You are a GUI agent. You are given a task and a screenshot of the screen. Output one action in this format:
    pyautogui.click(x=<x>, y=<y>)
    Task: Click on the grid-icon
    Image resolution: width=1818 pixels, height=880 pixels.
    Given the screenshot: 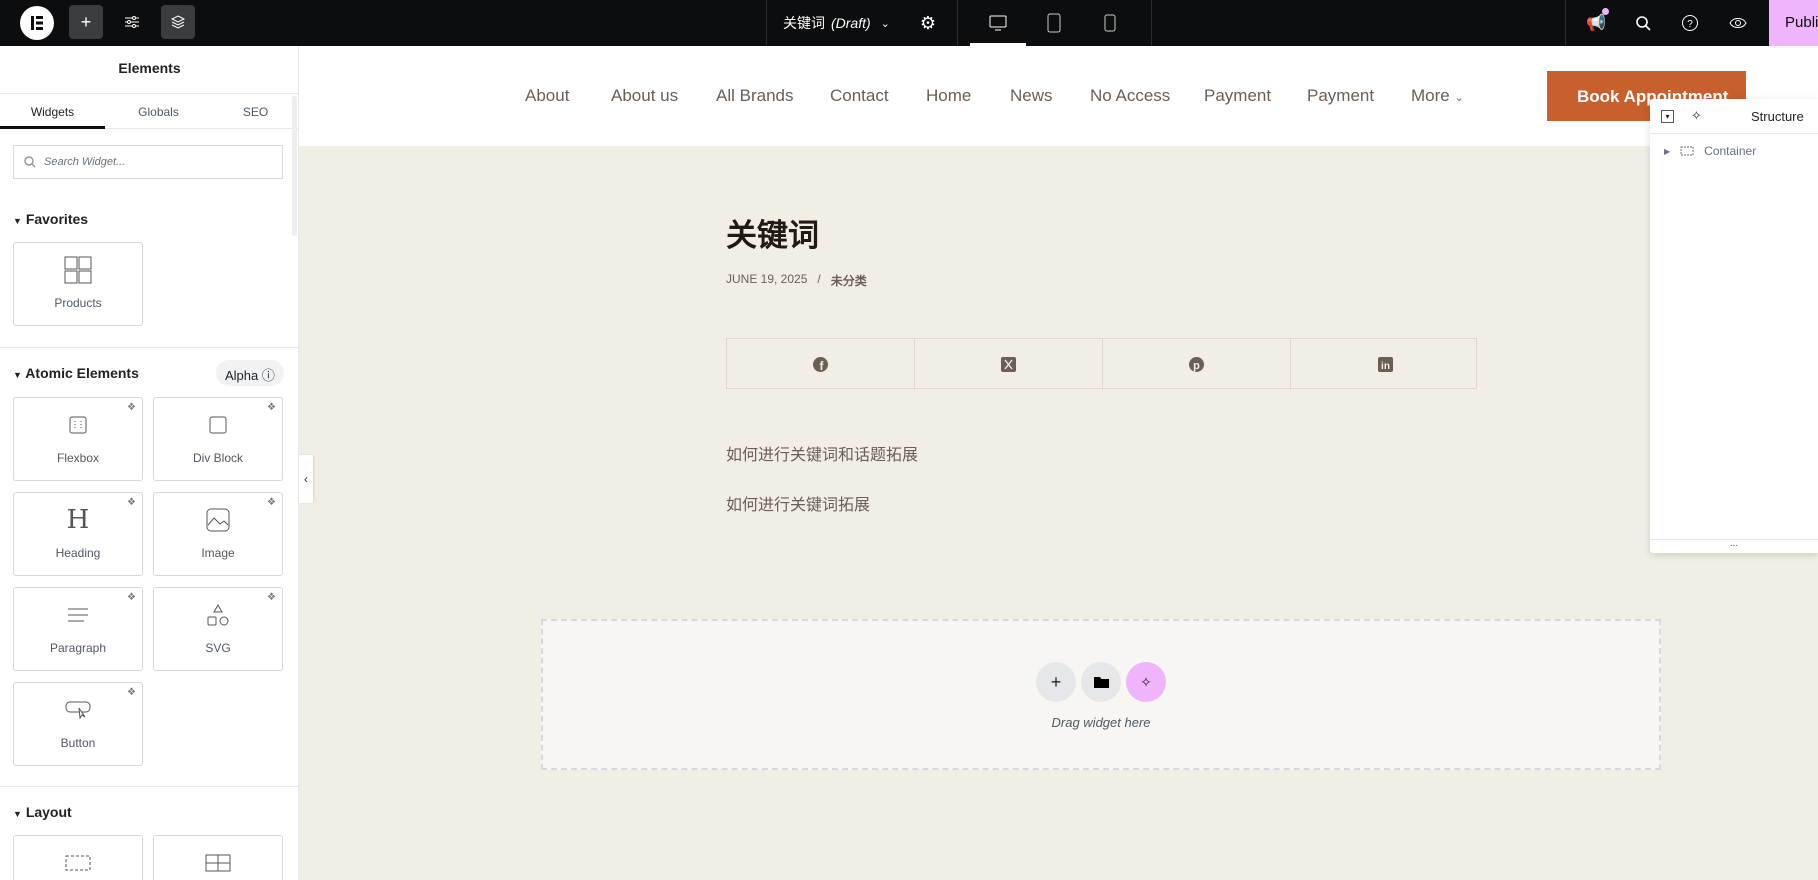 What is the action you would take?
    pyautogui.click(x=218, y=863)
    